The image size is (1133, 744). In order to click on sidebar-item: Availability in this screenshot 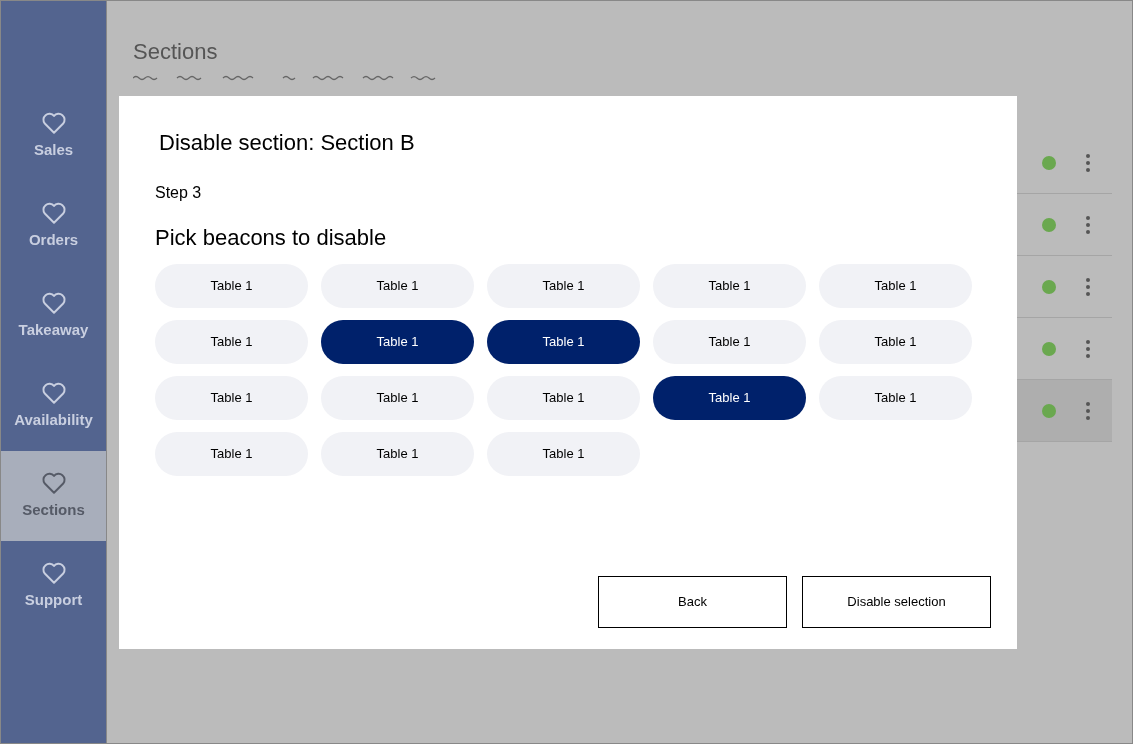, I will do `click(53, 406)`.